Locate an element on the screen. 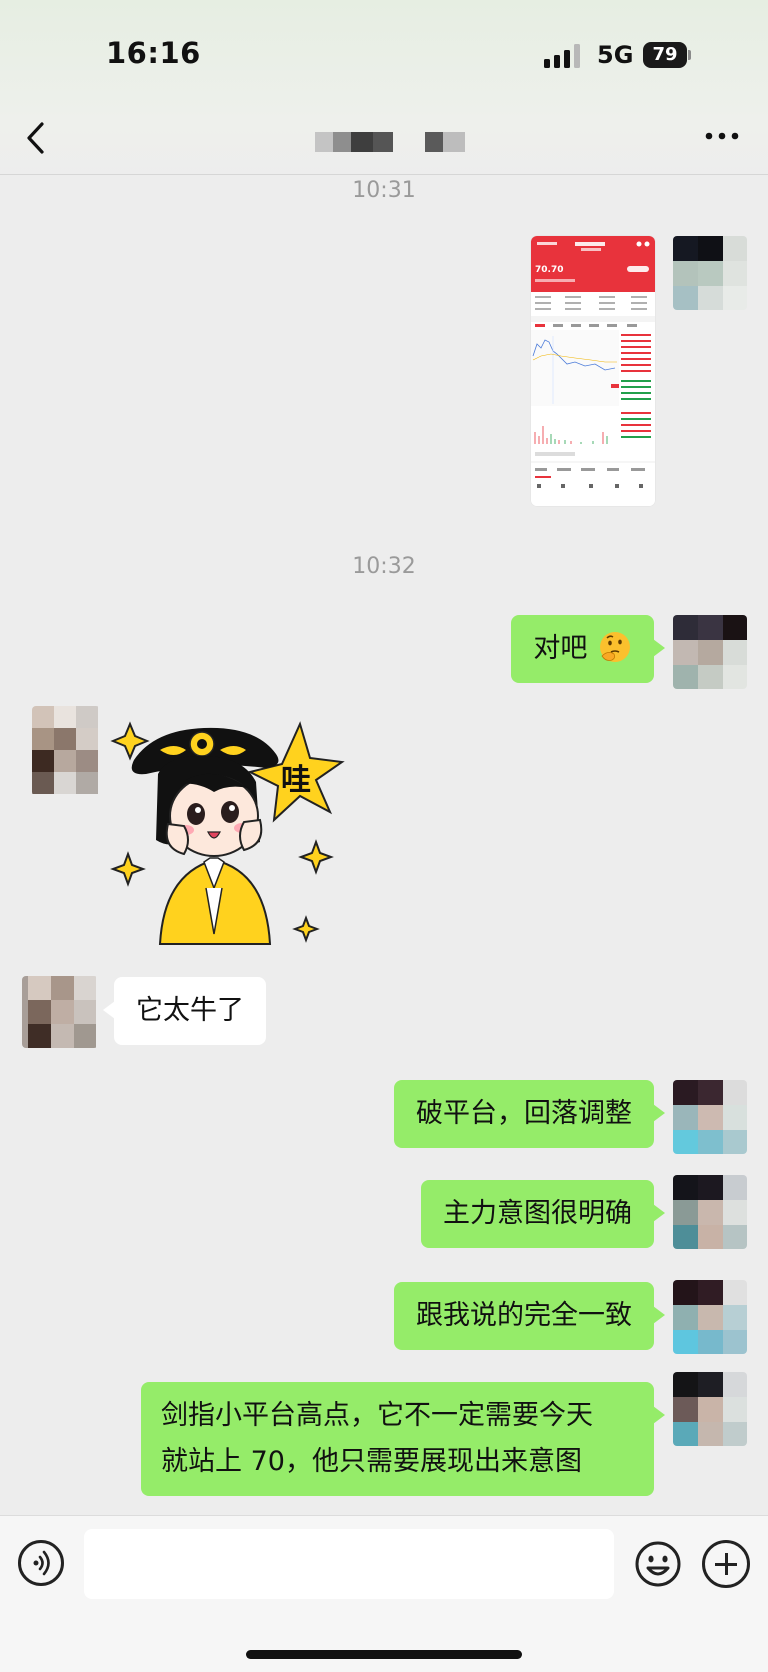 The image size is (768, 1672). status-bar: 16:16 5G 79 is located at coordinates (384, 50).